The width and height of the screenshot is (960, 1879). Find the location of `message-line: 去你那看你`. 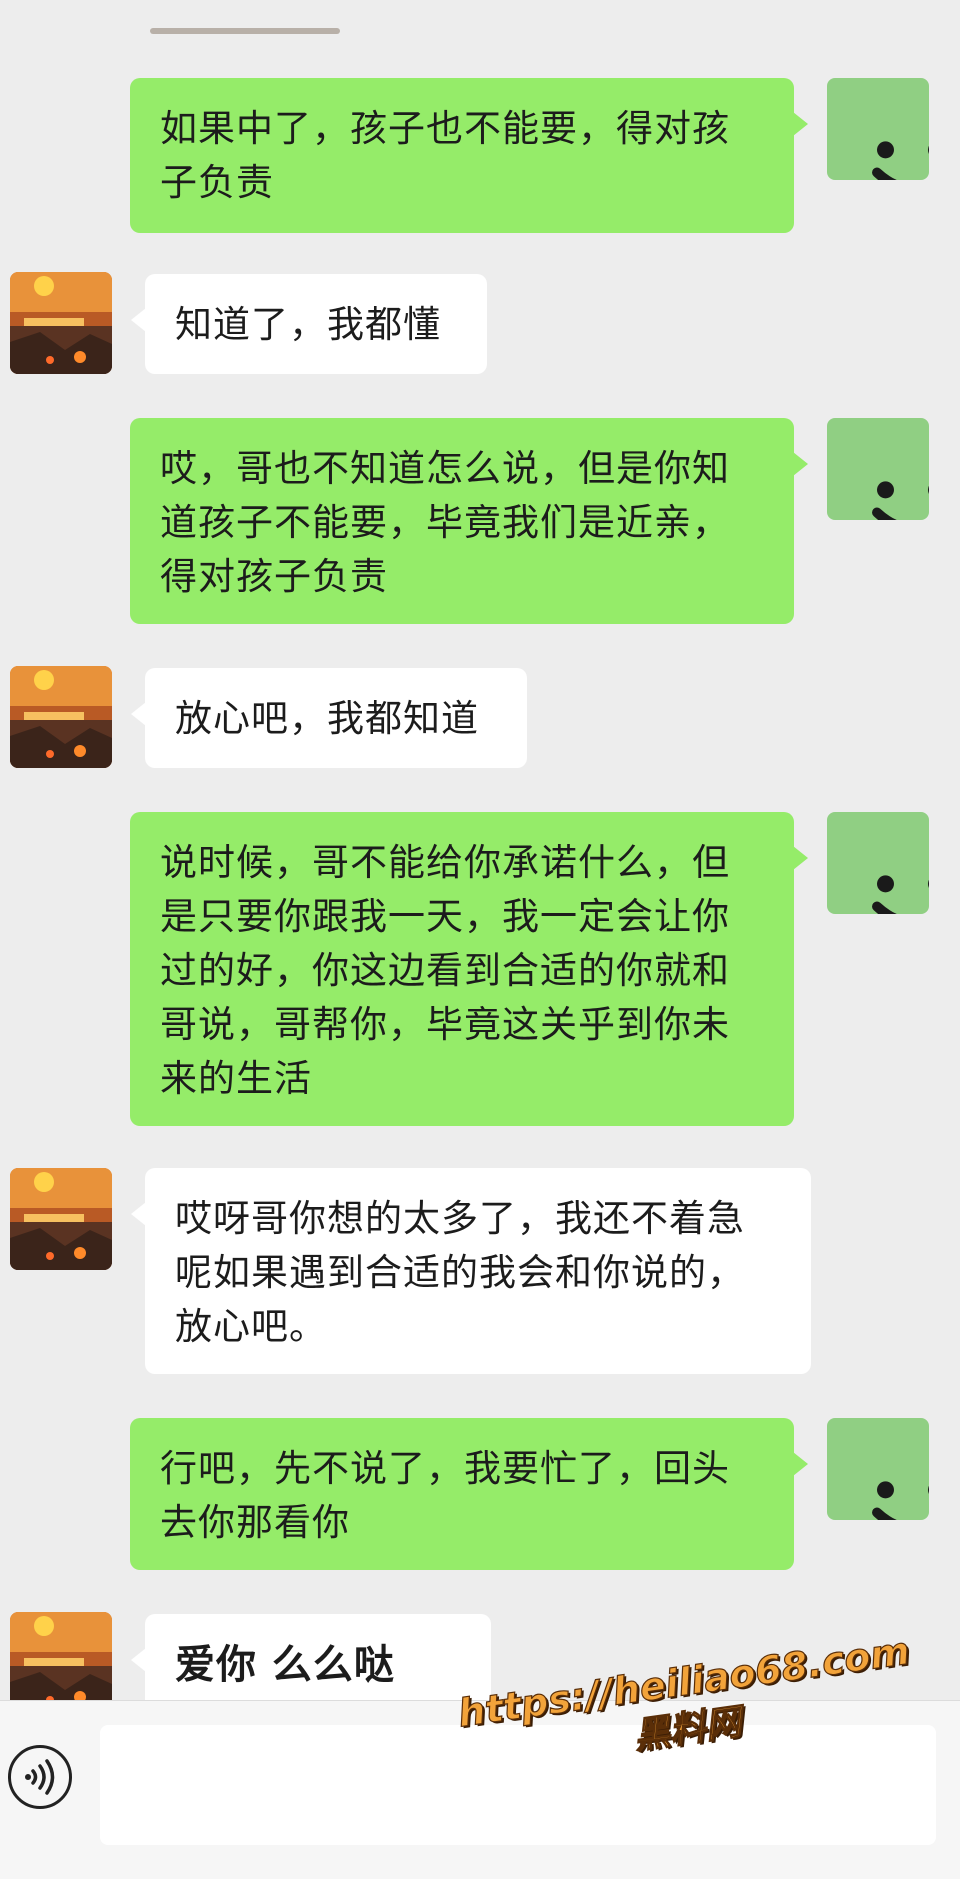

message-line: 去你那看你 is located at coordinates (255, 1522).